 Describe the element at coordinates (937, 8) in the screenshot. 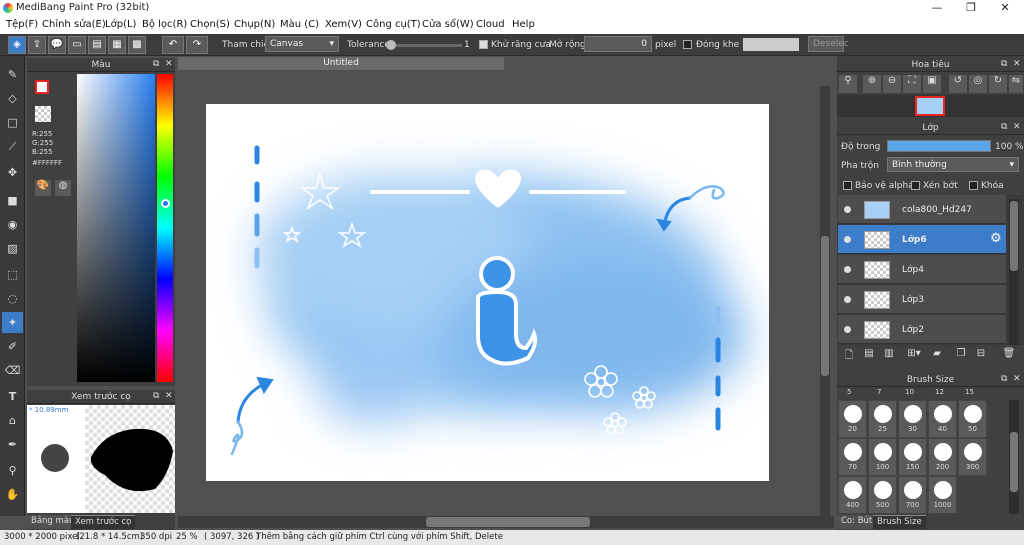

I see `minimize-button: —` at that location.